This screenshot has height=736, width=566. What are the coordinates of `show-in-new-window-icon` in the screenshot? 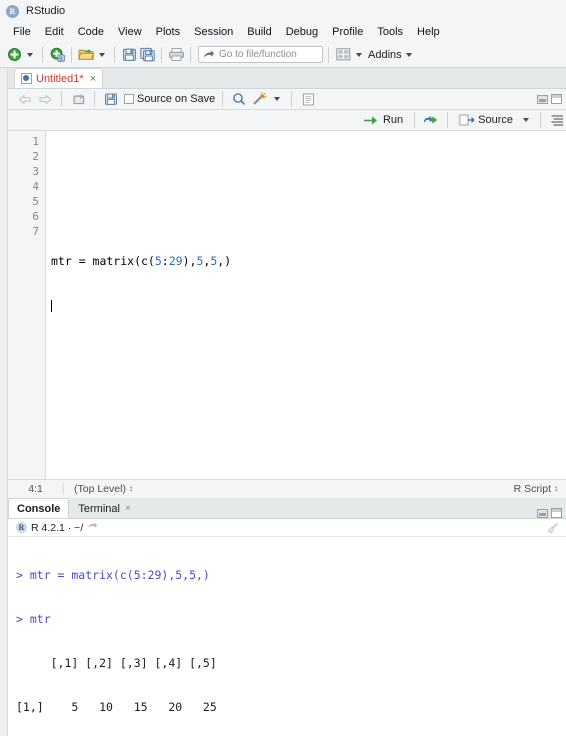 It's located at (78, 99).